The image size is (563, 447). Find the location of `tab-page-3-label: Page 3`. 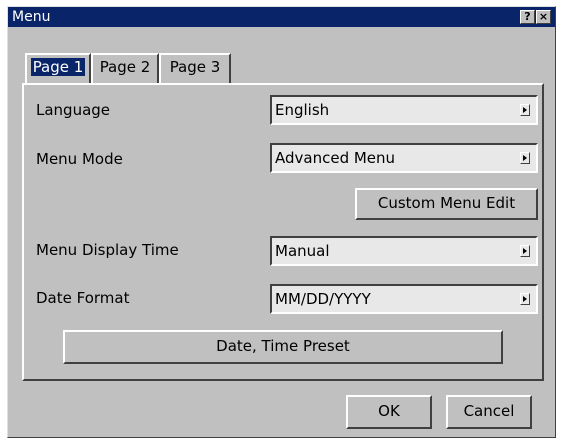

tab-page-3-label: Page 3 is located at coordinates (195, 67).